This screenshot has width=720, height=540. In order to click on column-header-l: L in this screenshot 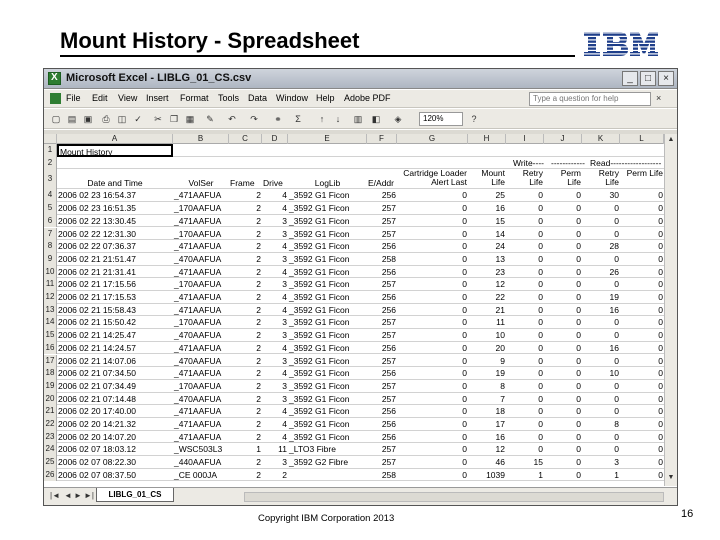, I will do `click(642, 139)`.